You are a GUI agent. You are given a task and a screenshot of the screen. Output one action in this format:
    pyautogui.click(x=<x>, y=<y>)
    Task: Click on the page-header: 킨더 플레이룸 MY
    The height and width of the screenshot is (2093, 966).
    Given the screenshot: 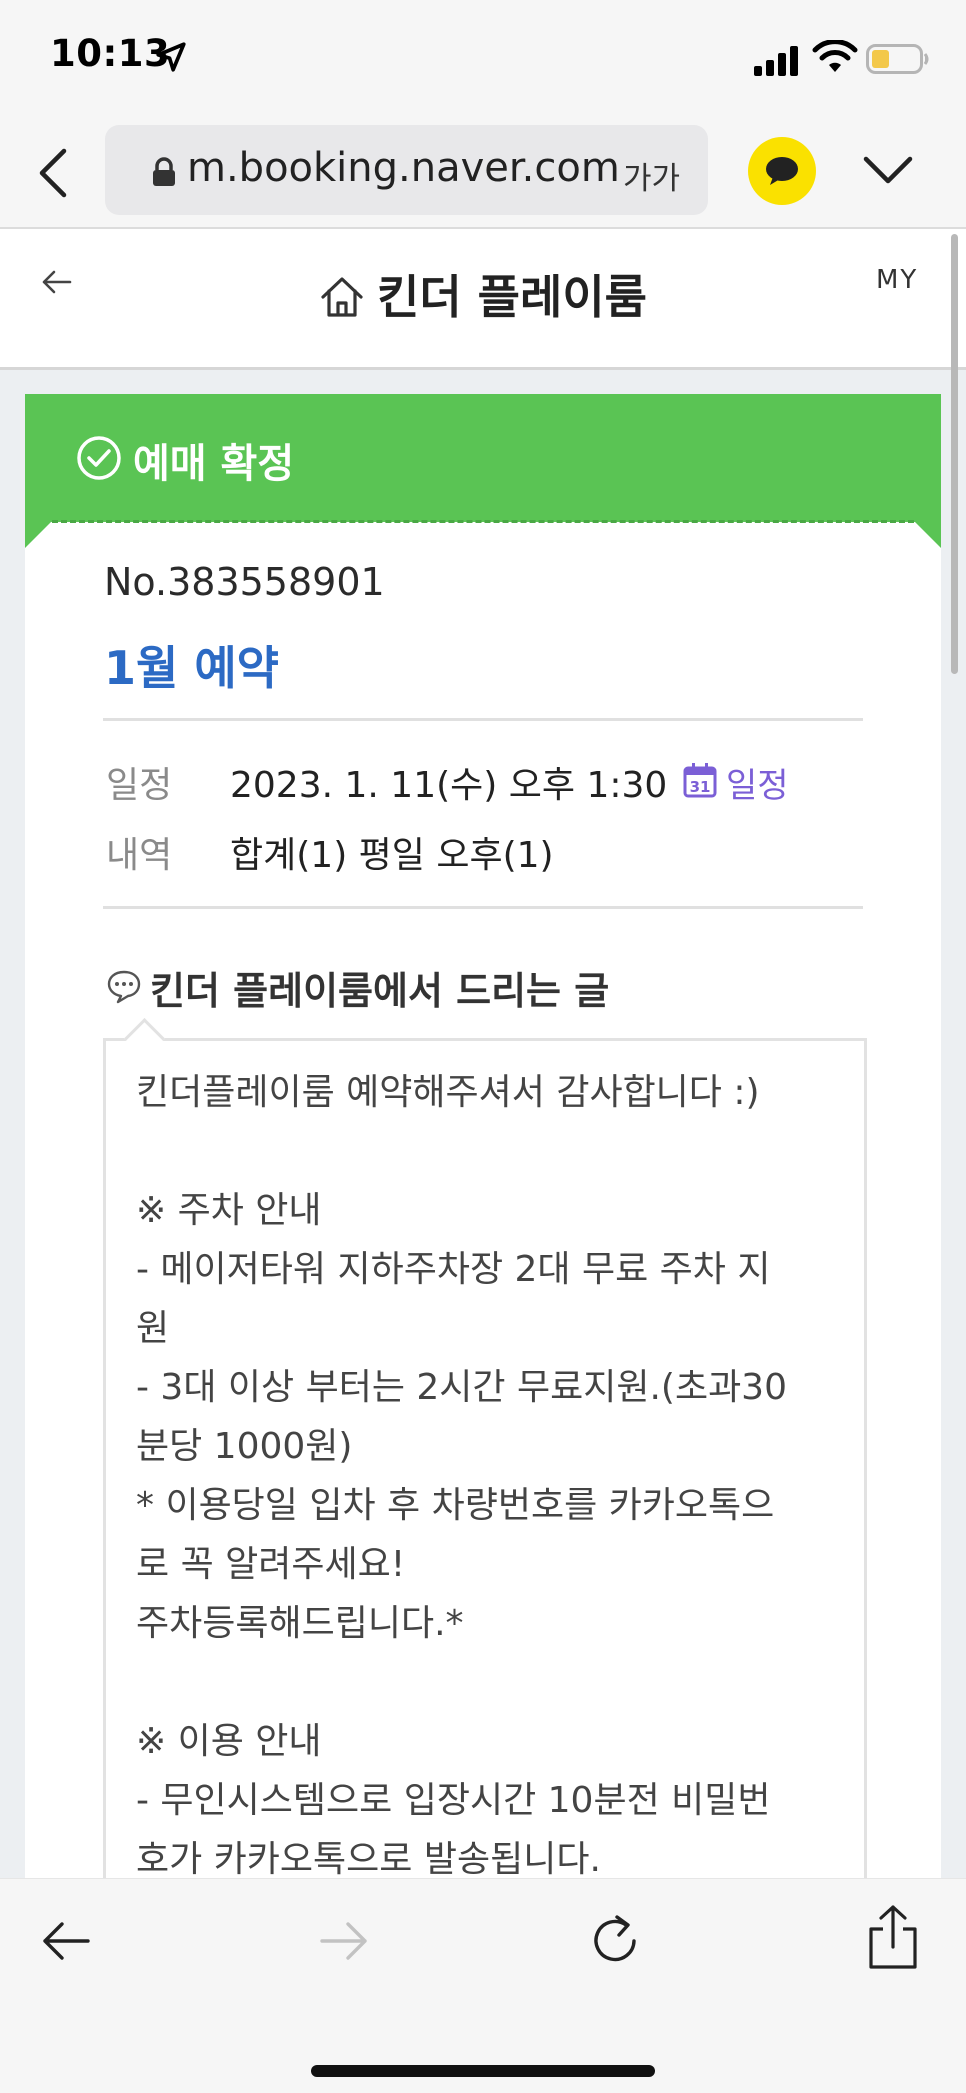 What is the action you would take?
    pyautogui.click(x=483, y=299)
    